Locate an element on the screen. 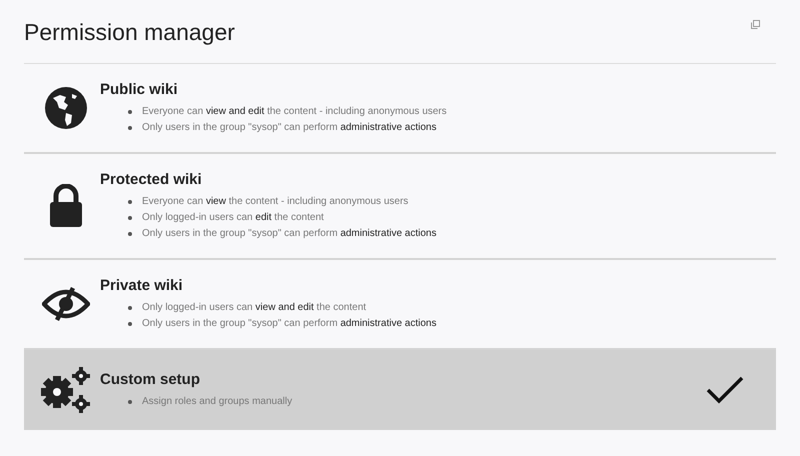  bullet-text: Only logged-in users can view and edit the content is located at coordinates (254, 308).